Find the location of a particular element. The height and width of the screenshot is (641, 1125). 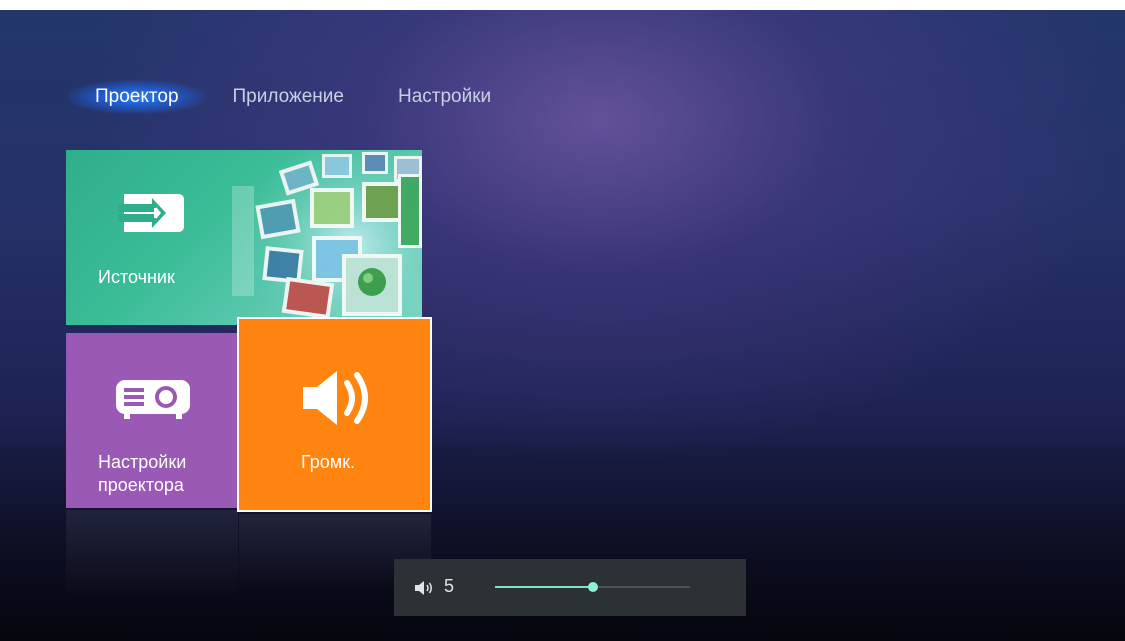

tab-settings: Настройки is located at coordinates (444, 97).